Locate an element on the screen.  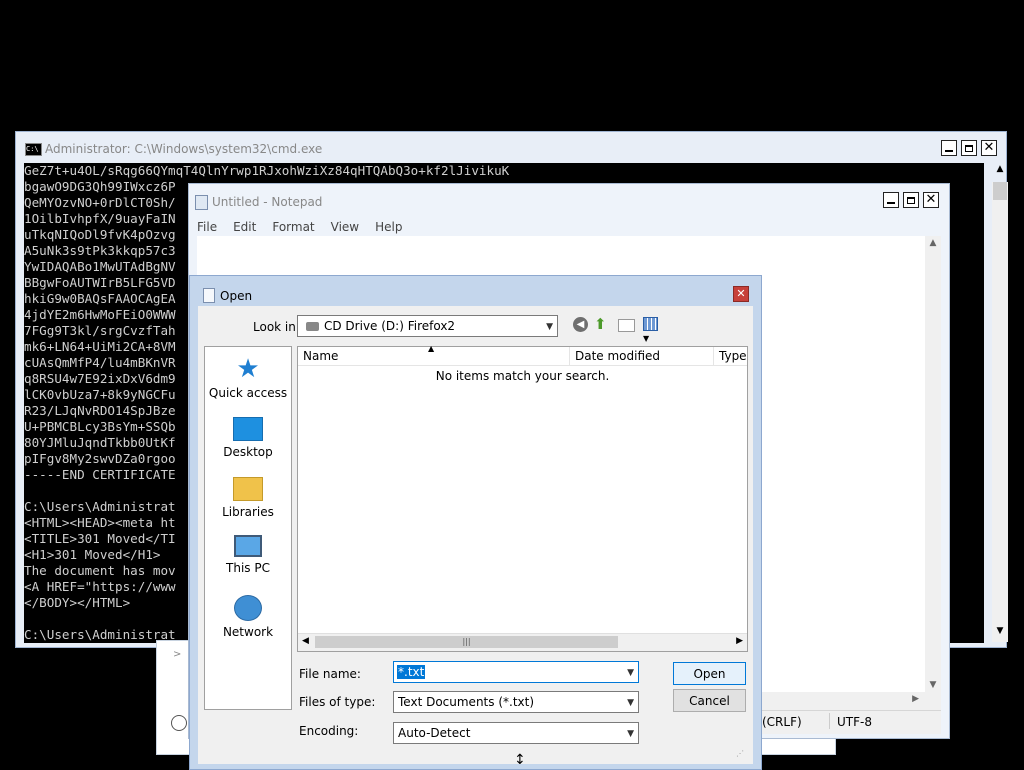
menu-view: View is located at coordinates (345, 226).